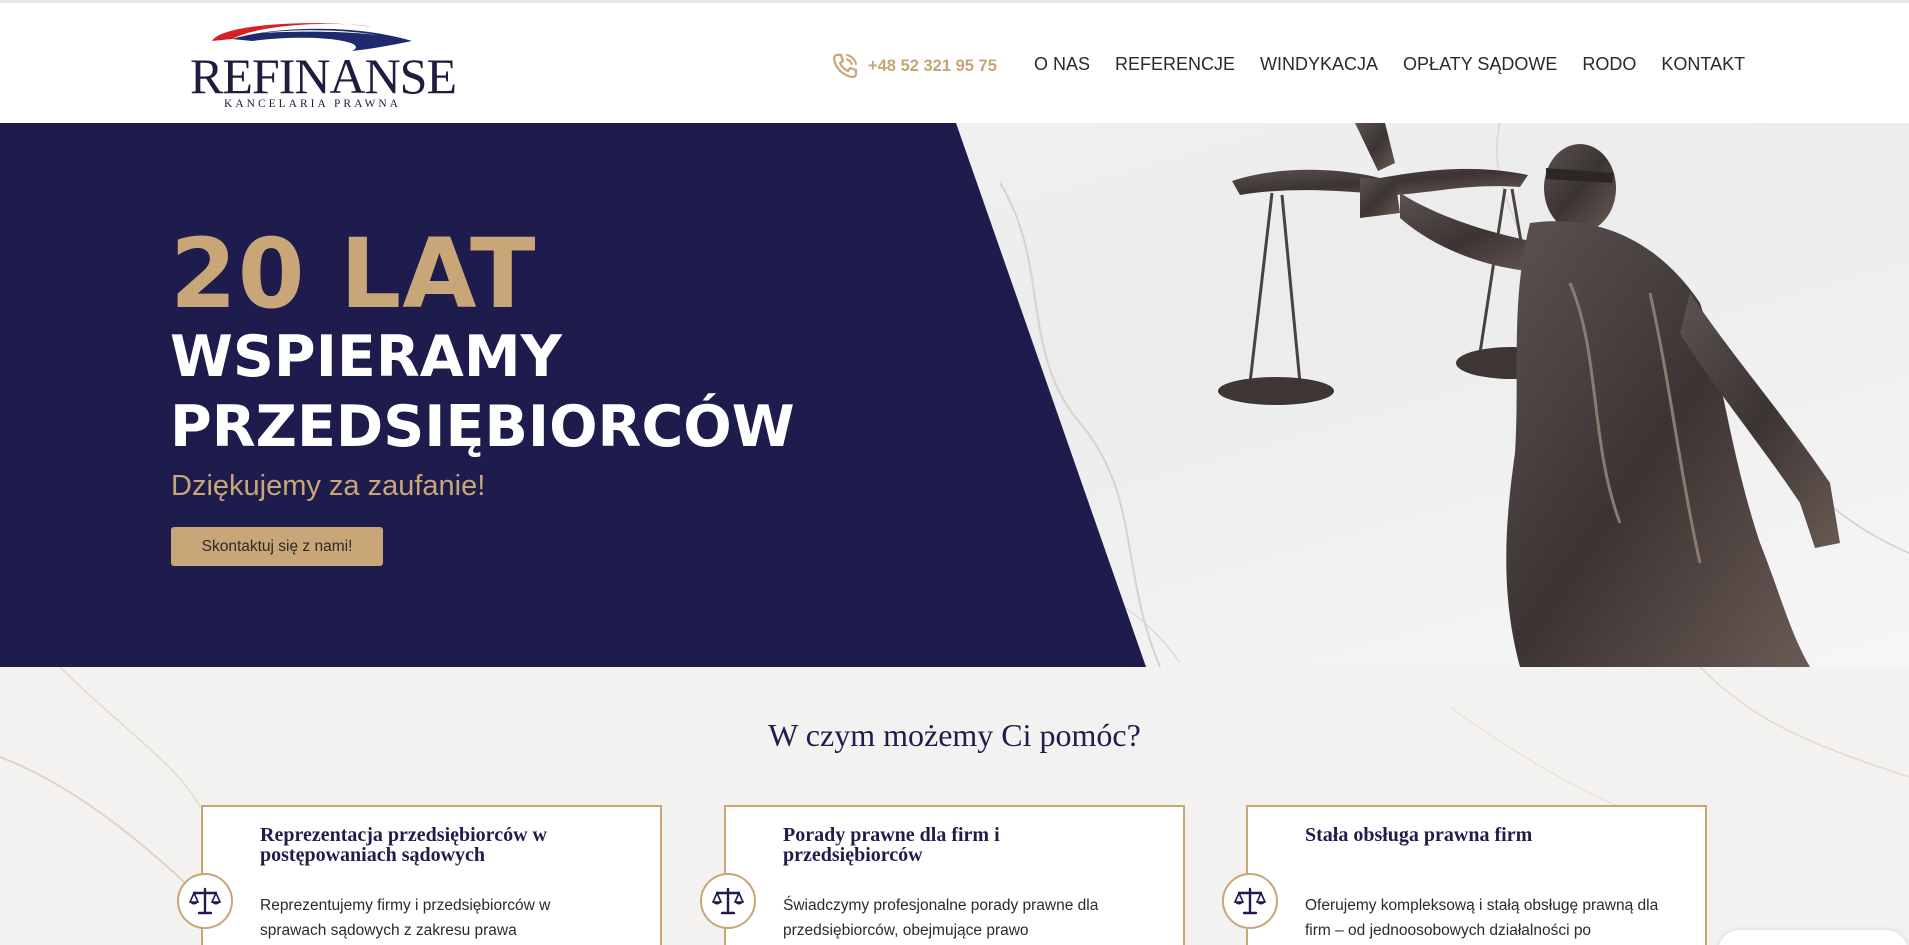 This screenshot has width=1909, height=945. I want to click on nav-item-referencje: REFERENCJE, so click(1175, 64).